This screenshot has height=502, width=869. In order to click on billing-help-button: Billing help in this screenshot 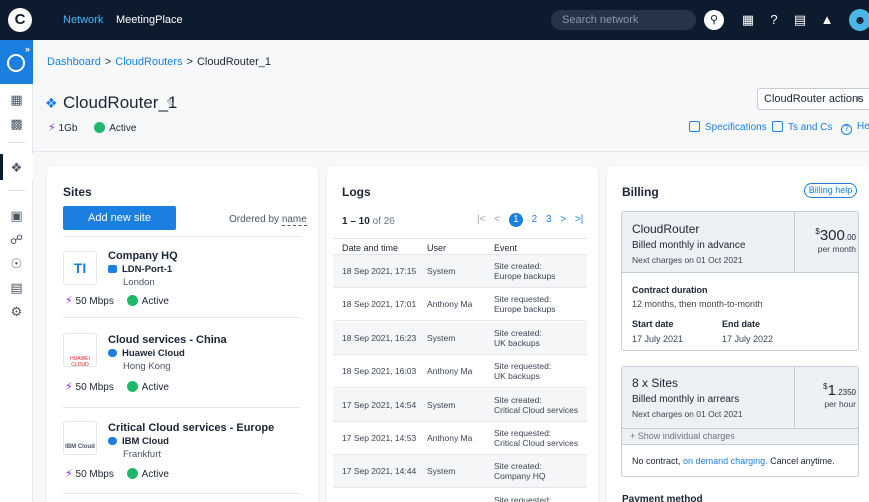, I will do `click(830, 190)`.